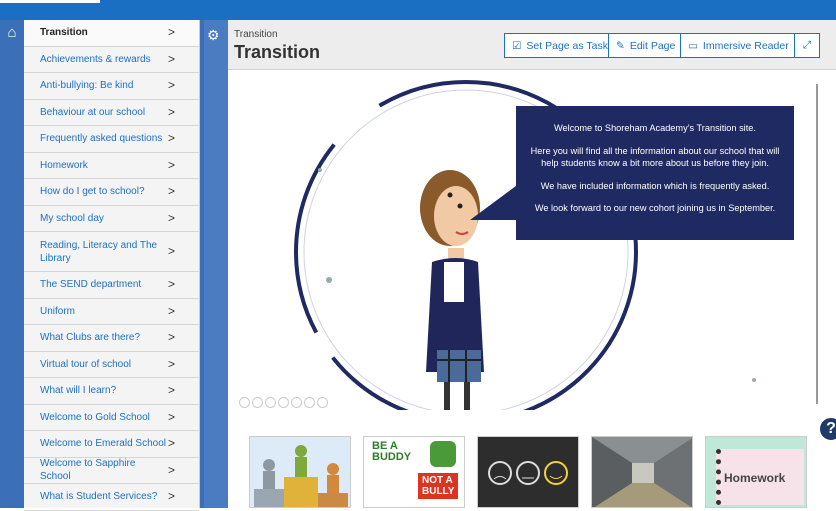 The height and width of the screenshot is (511, 836). I want to click on left-rail: ⌂, so click(12, 264).